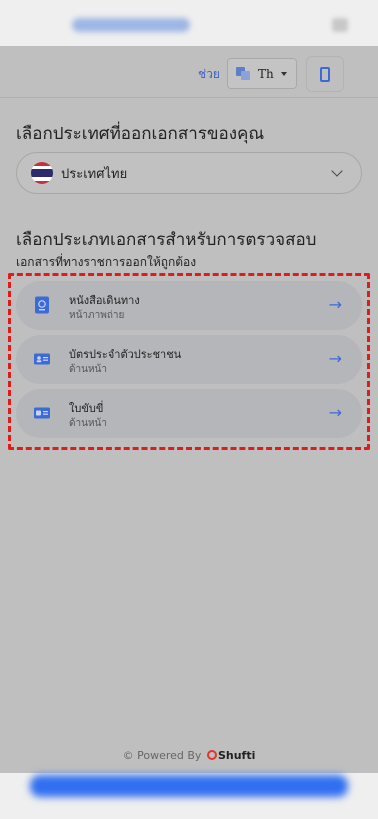 The image size is (378, 819). I want to click on panel-header: ช่วย Th, so click(189, 72).